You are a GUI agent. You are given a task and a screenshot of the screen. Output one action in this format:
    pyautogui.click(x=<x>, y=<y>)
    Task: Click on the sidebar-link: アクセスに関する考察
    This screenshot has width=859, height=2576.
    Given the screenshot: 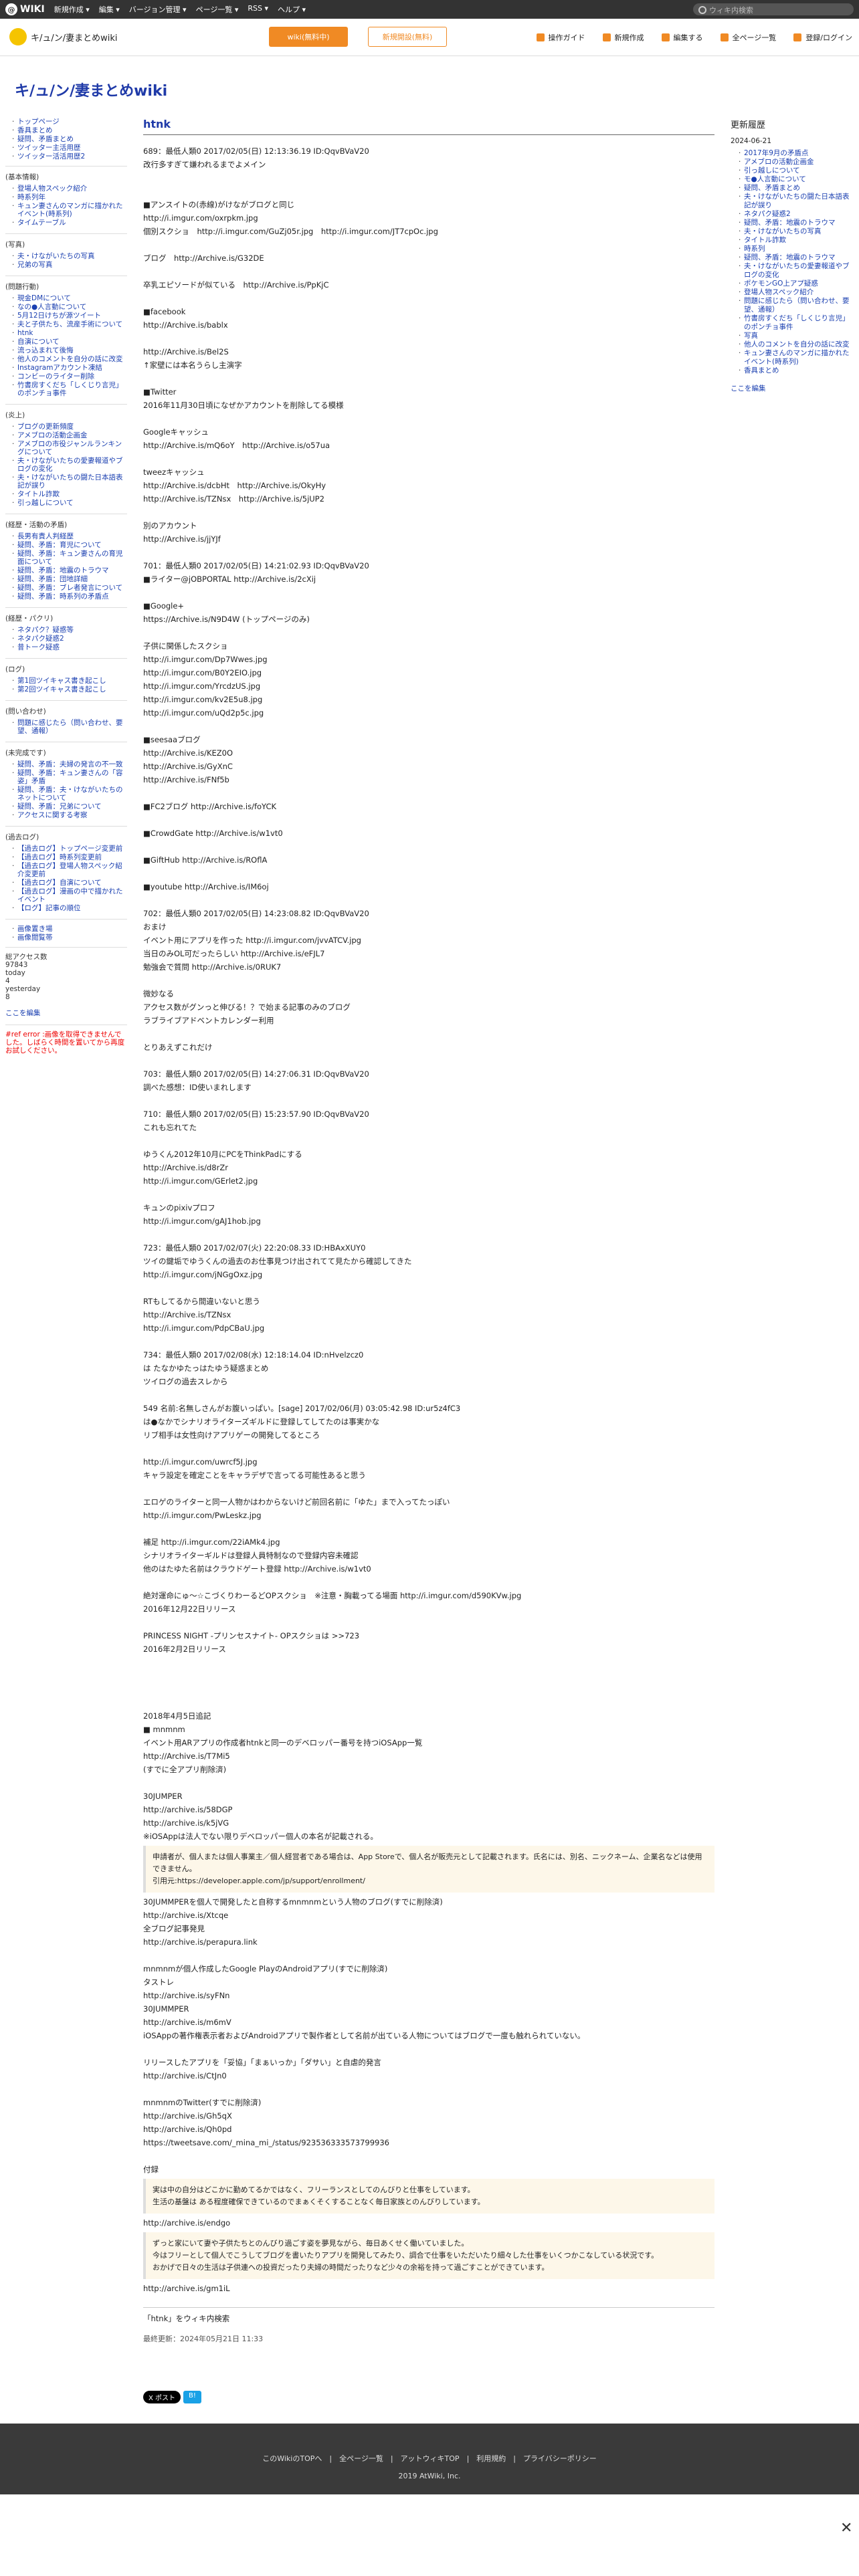 What is the action you would take?
    pyautogui.click(x=69, y=815)
    